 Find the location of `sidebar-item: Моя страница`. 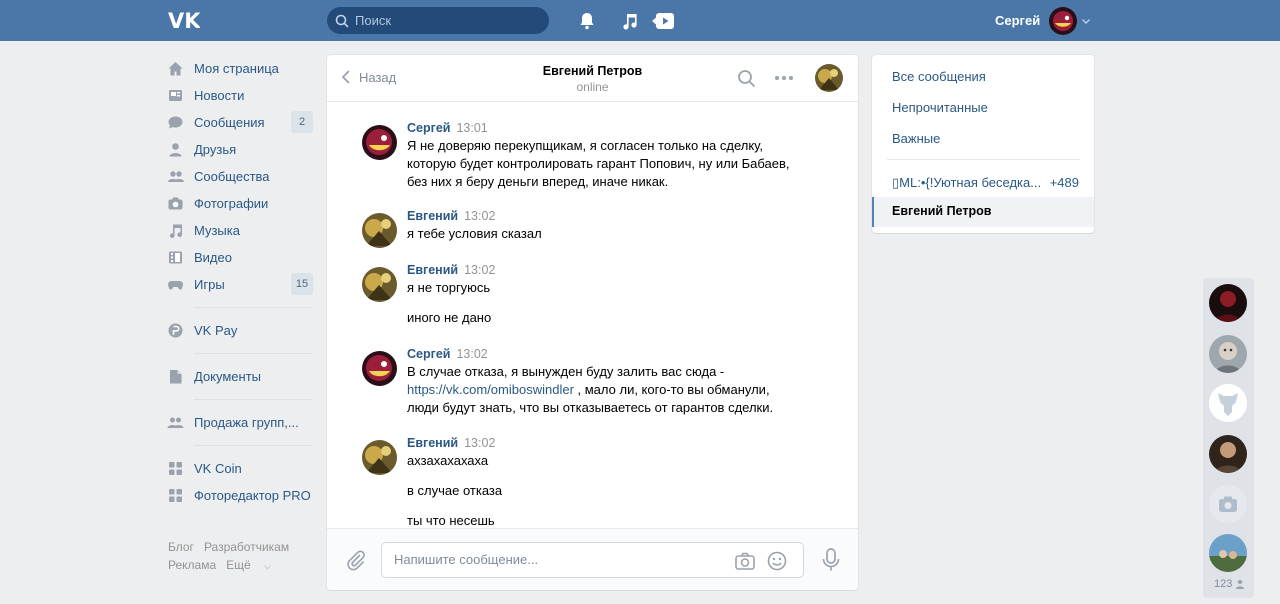

sidebar-item: Моя страница is located at coordinates (240, 68).